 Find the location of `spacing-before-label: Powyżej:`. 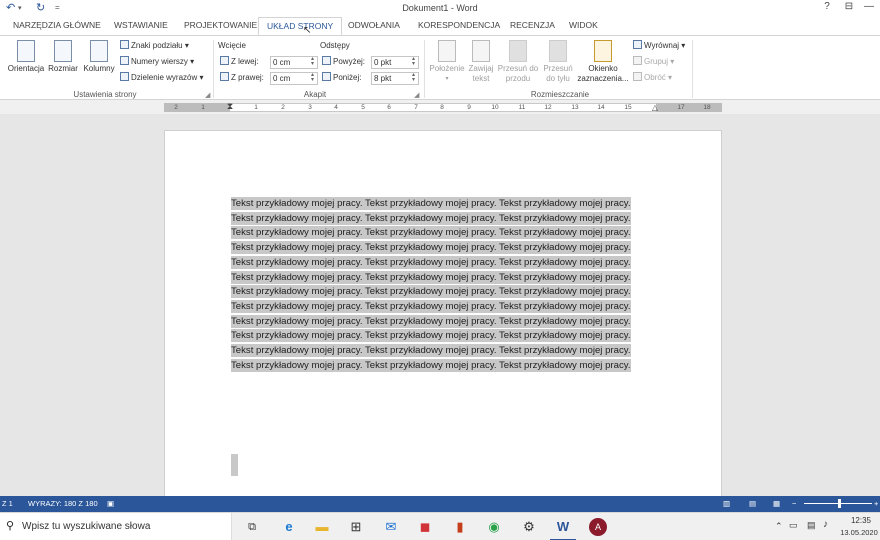

spacing-before-label: Powyżej: is located at coordinates (343, 62).